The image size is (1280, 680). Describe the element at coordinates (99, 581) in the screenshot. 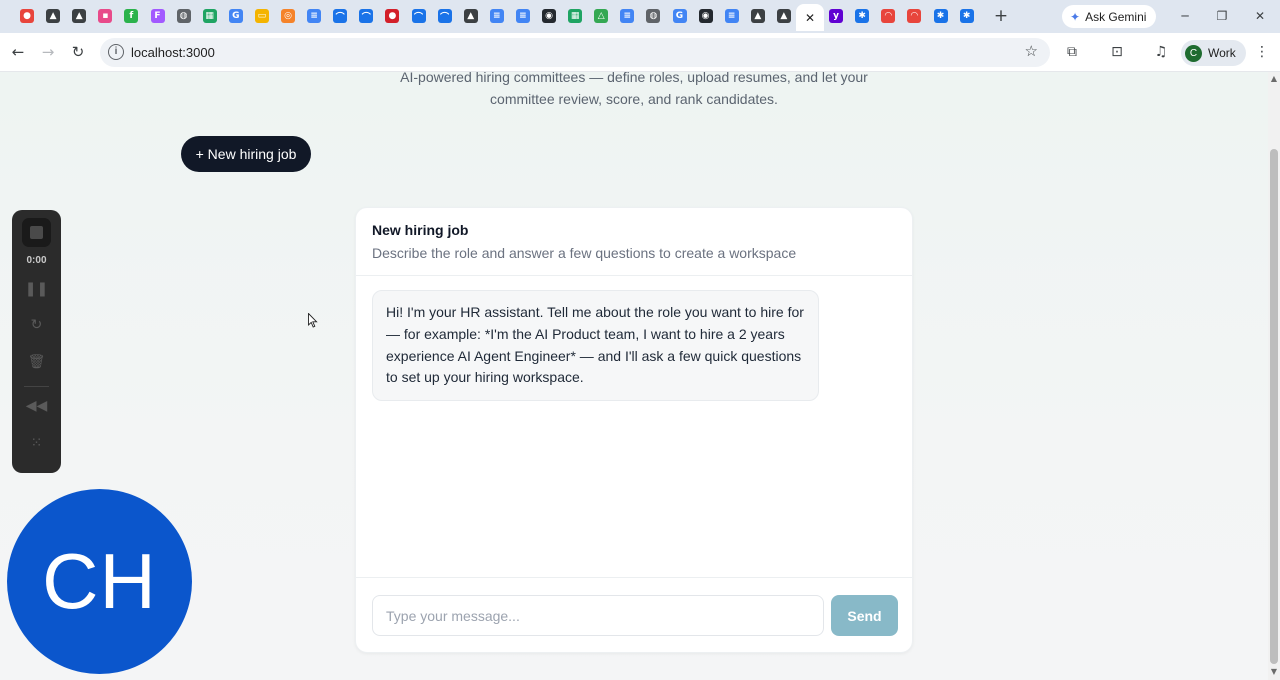

I see `webcam-avatar: CH` at that location.